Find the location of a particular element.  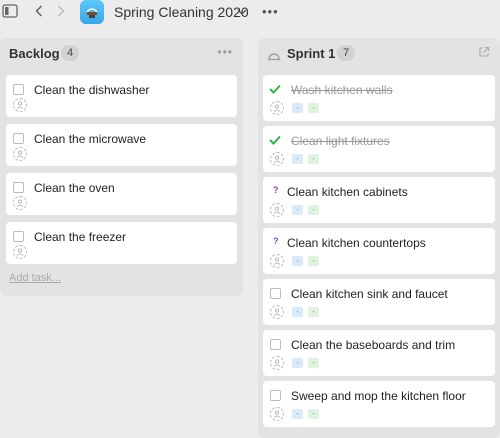

task-title: Clean the baseboards and trim is located at coordinates (373, 345).